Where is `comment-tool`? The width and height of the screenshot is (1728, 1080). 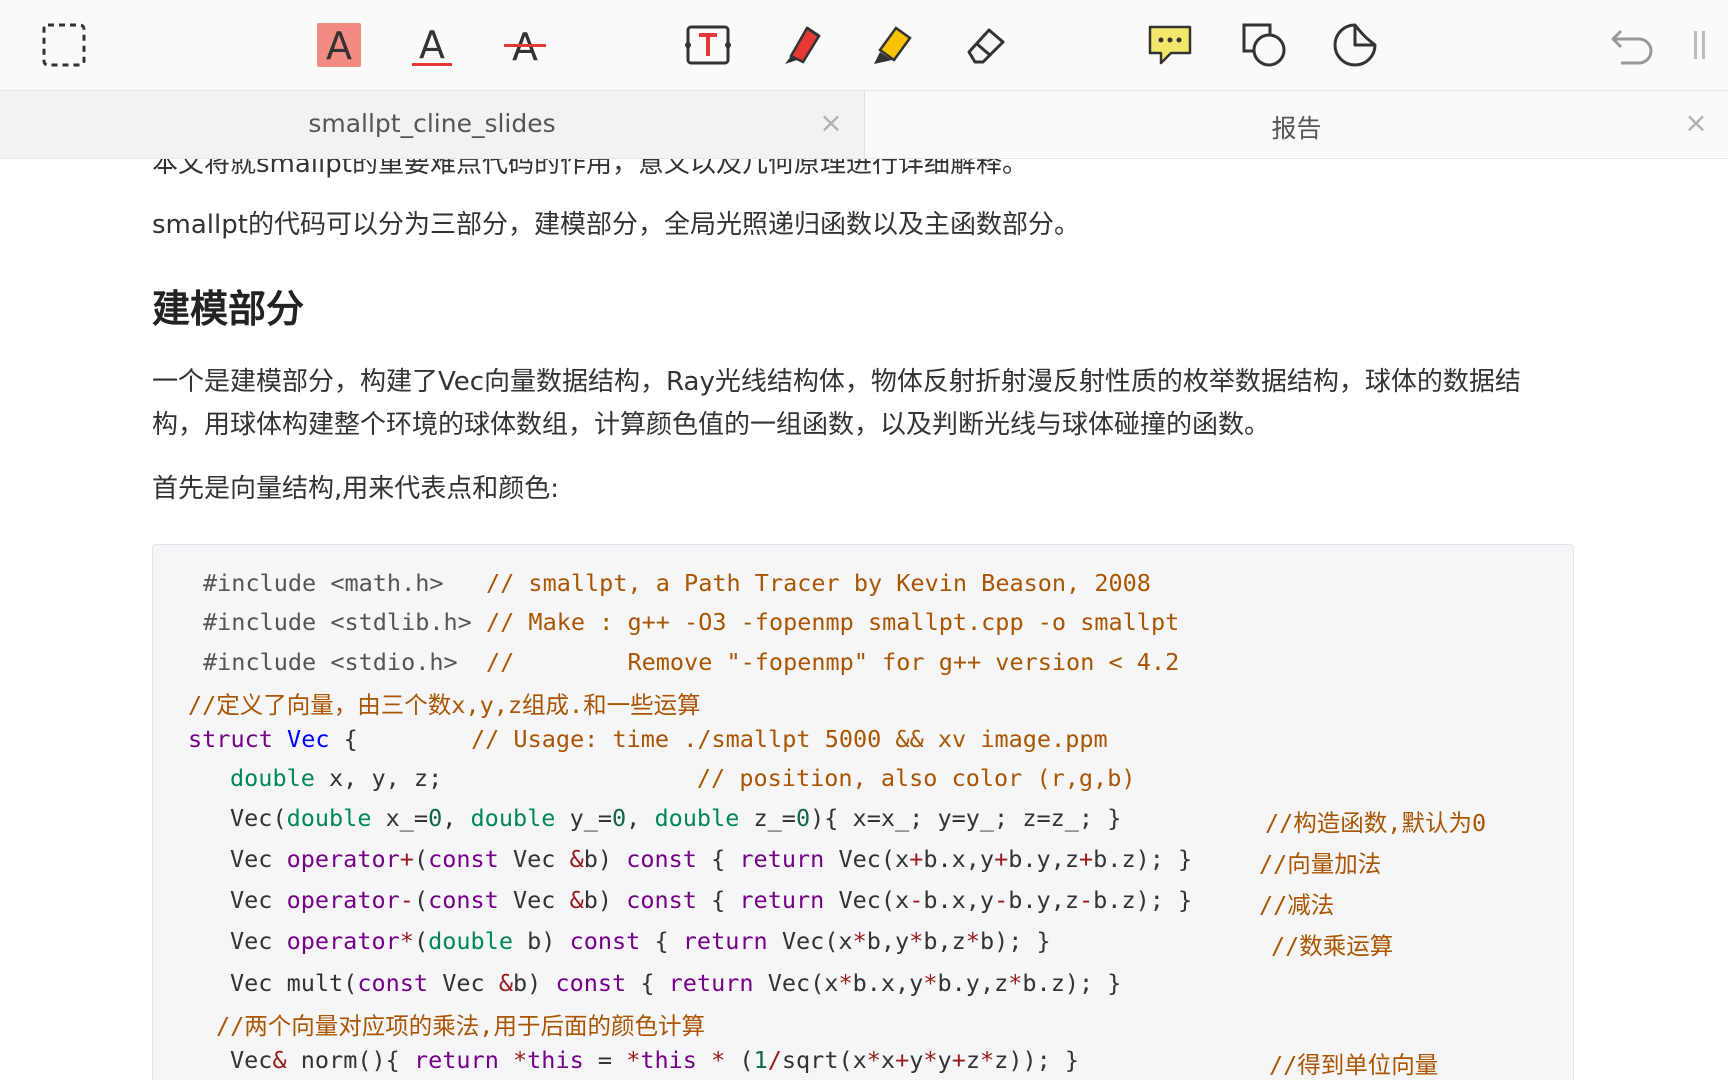
comment-tool is located at coordinates (1170, 45).